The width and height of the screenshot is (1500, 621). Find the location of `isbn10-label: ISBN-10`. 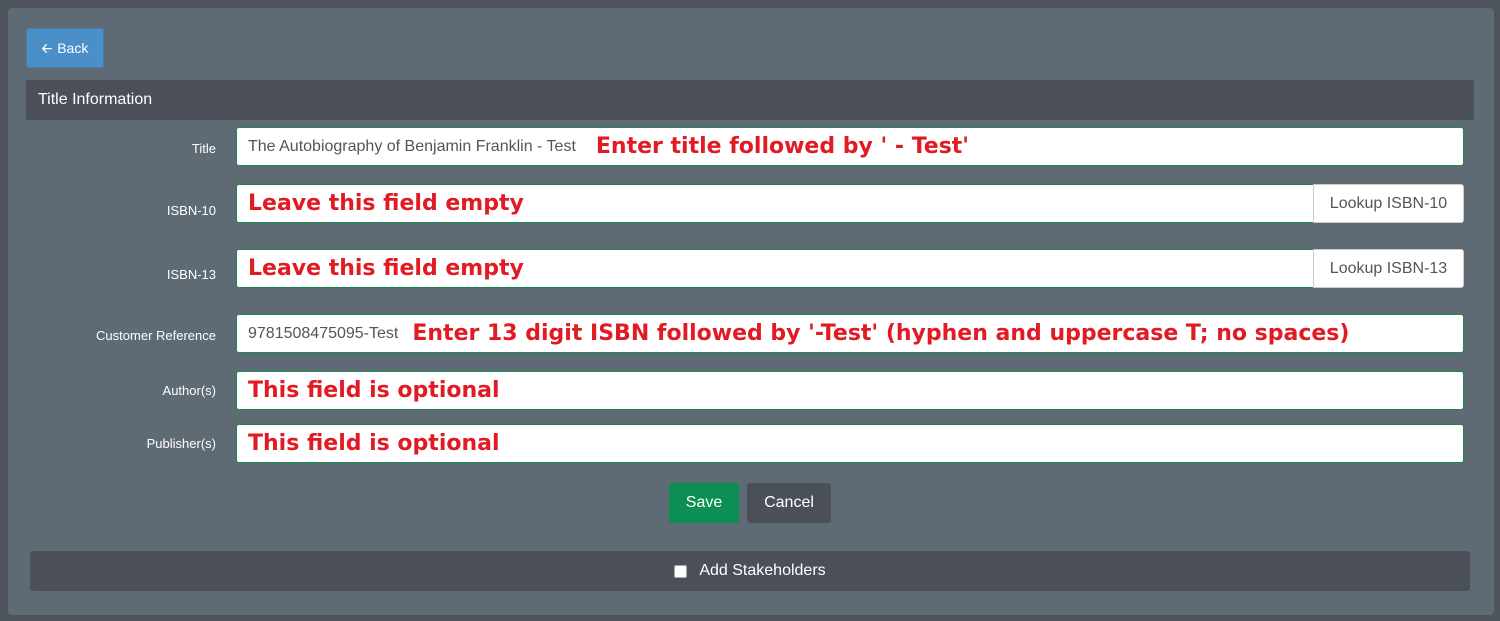

isbn10-label: ISBN-10 is located at coordinates (191, 210).